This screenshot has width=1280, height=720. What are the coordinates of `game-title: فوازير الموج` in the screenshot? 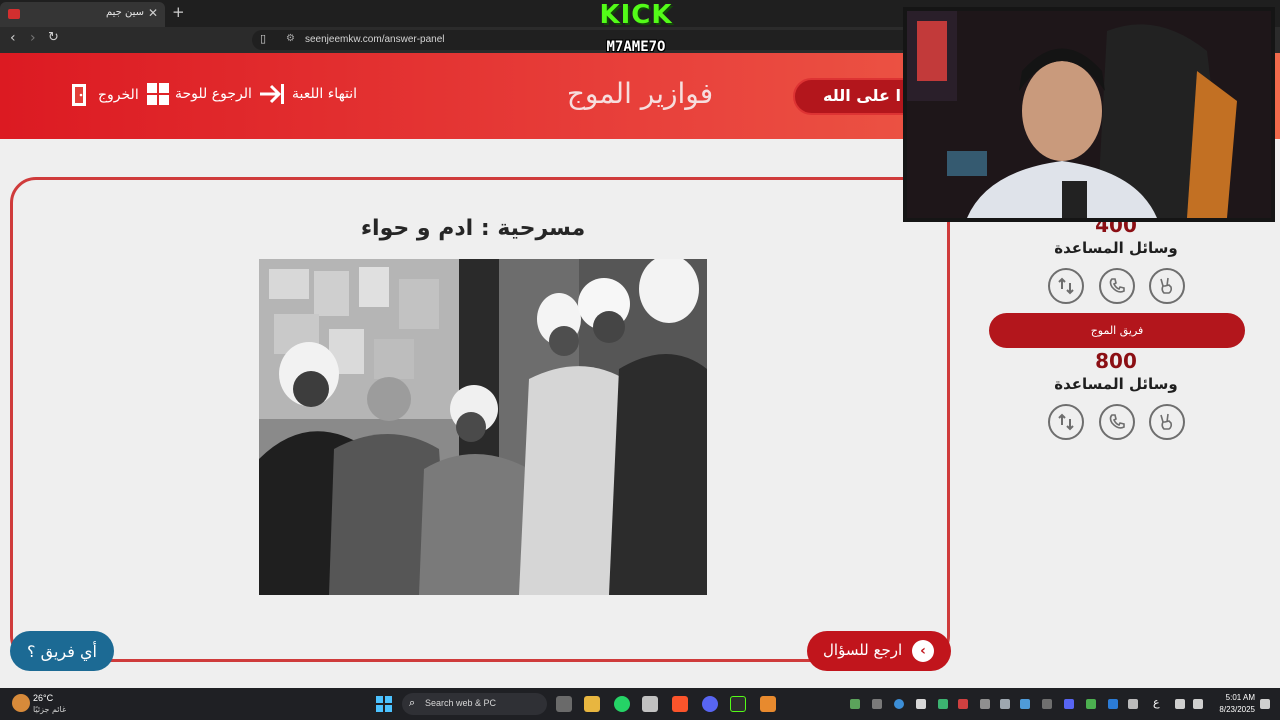 It's located at (640, 93).